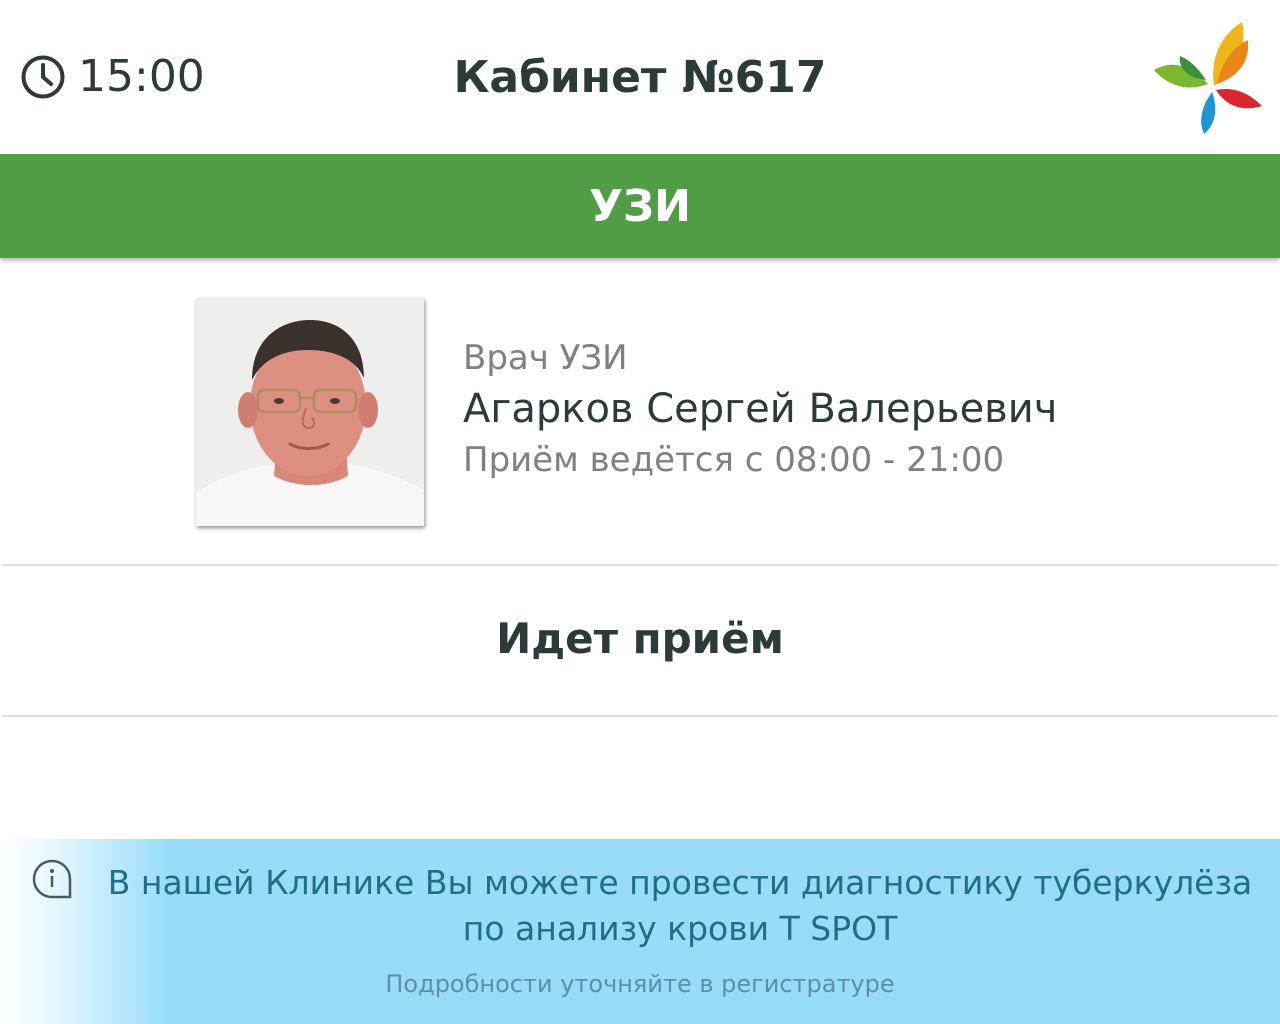  What do you see at coordinates (640, 984) in the screenshot?
I see `promo-note: Подробности уточняйте в регистратуре` at bounding box center [640, 984].